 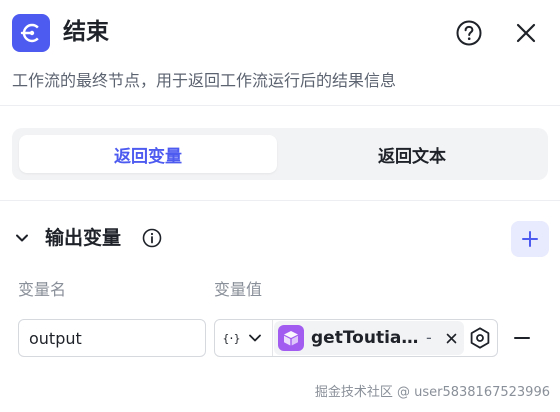 I want to click on watermark: 掘金技术社区 @ user5838167523996, so click(x=432, y=392).